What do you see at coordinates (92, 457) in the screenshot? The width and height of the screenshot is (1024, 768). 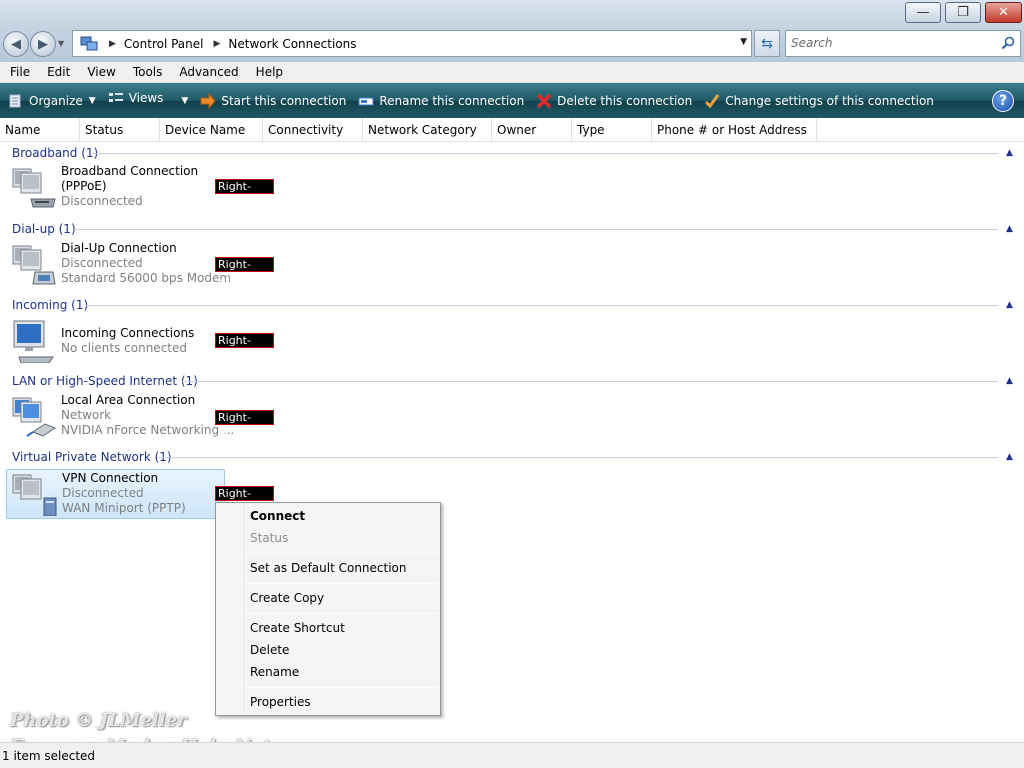 I see `group-header-vpn: Virtual Private Network (1)` at bounding box center [92, 457].